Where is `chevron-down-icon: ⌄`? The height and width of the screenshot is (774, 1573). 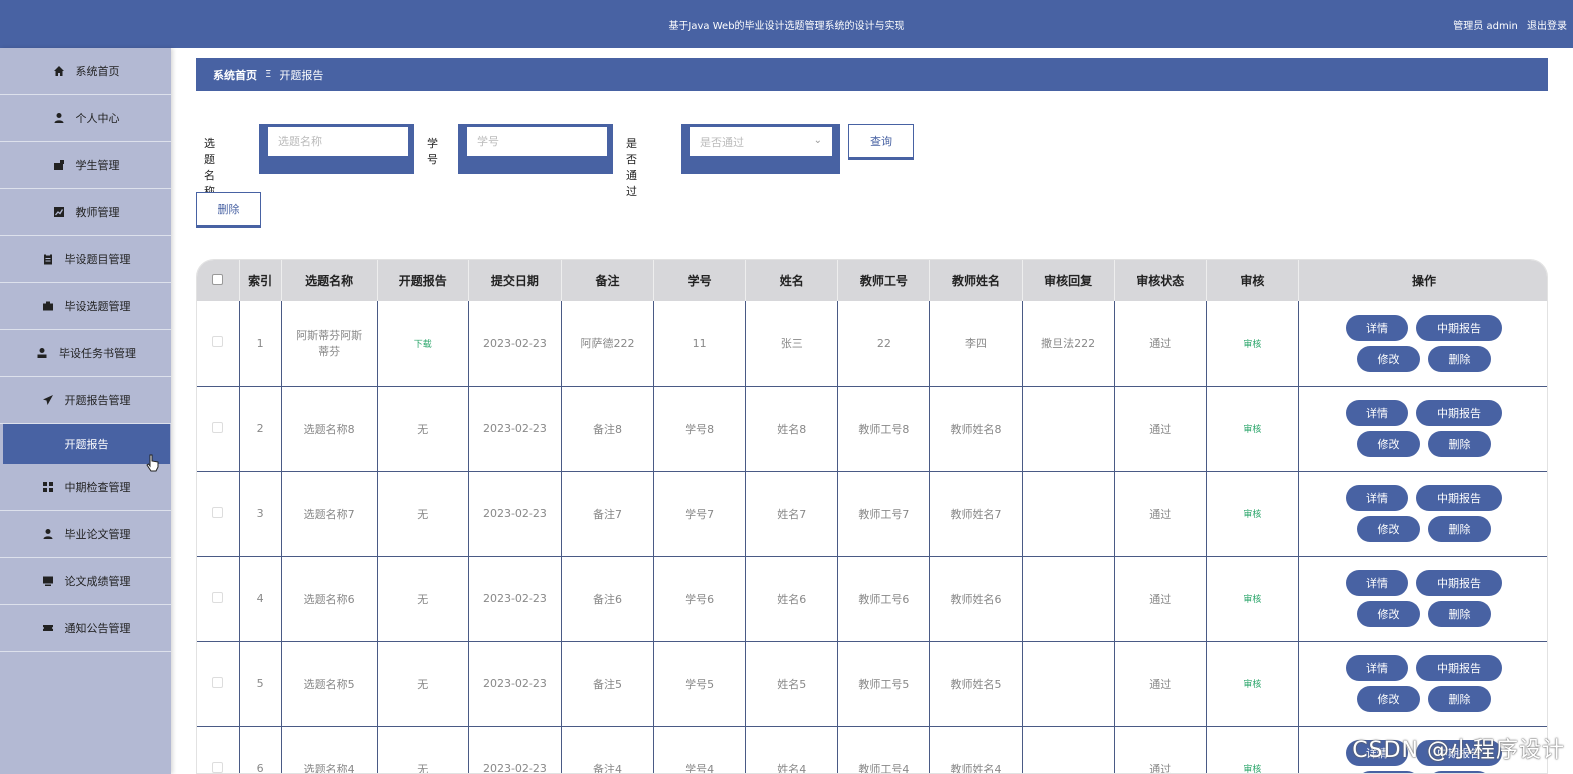
chevron-down-icon: ⌄ is located at coordinates (817, 140).